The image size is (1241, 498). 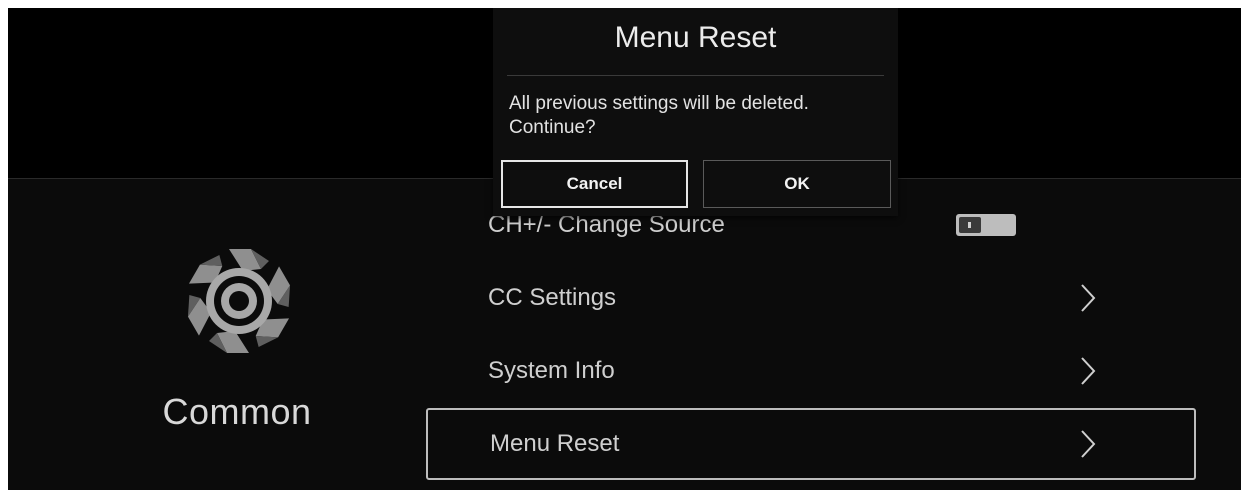 I want to click on menu-item-label: CC Settings, so click(x=552, y=297).